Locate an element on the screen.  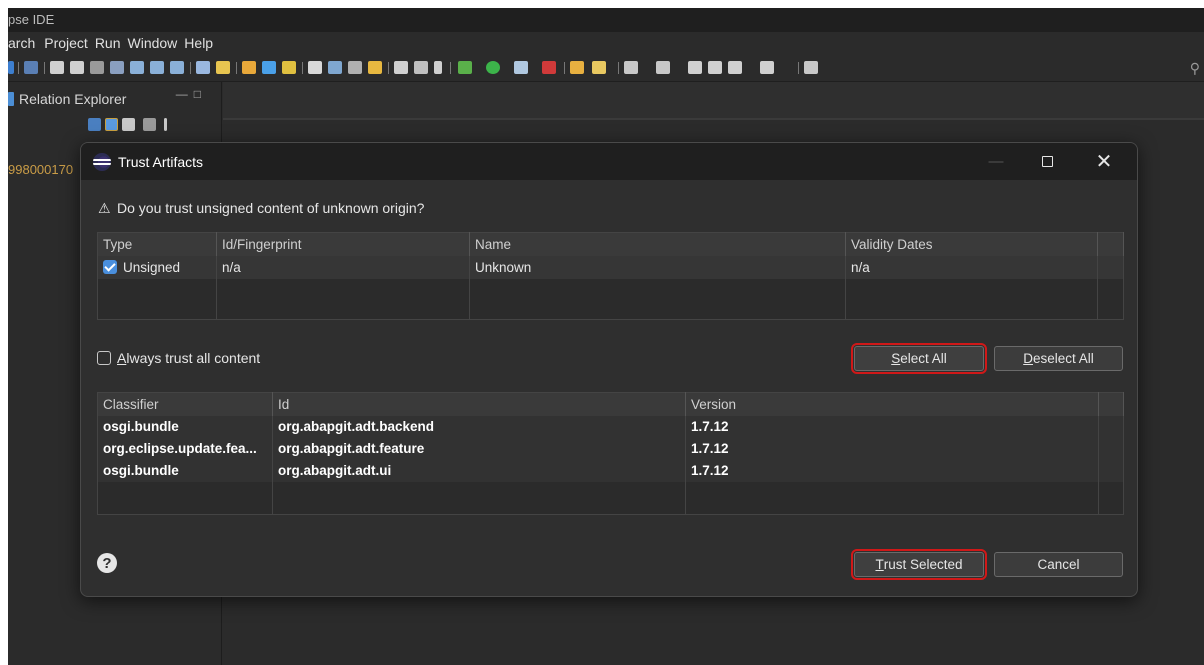
tree-item: 998000170 is located at coordinates (40, 169).